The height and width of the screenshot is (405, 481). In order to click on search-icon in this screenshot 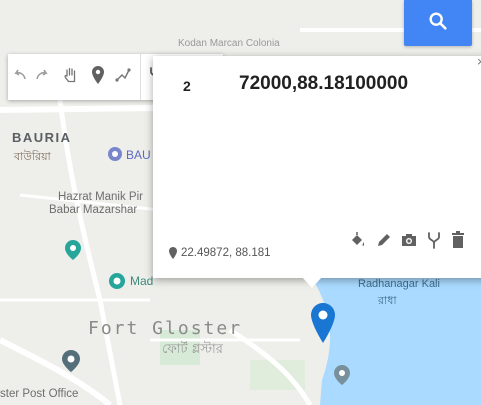, I will do `click(438, 23)`.